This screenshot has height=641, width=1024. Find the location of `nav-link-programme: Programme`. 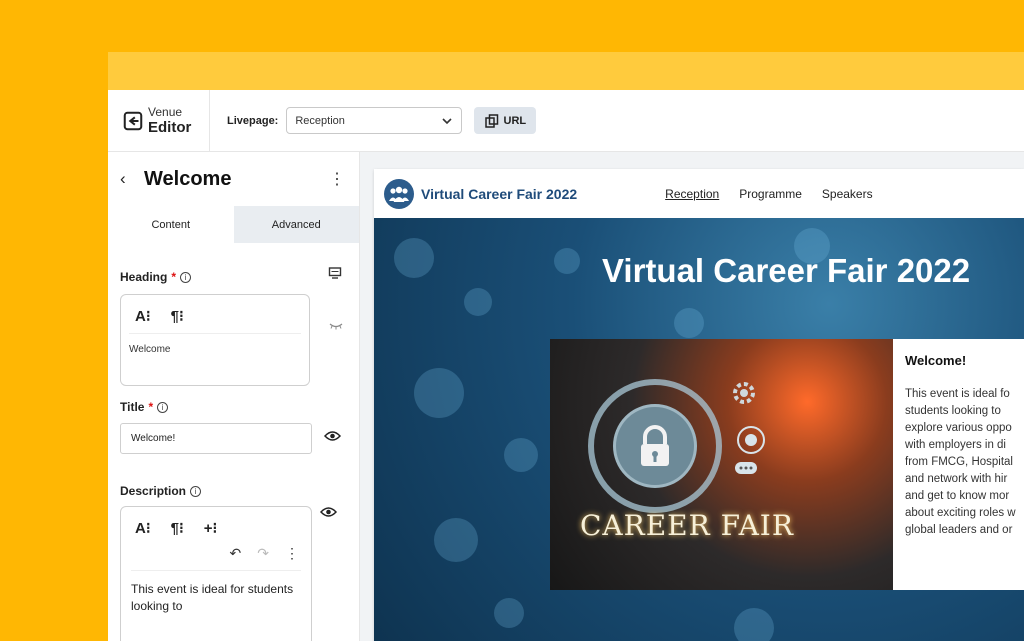

nav-link-programme: Programme is located at coordinates (770, 194).